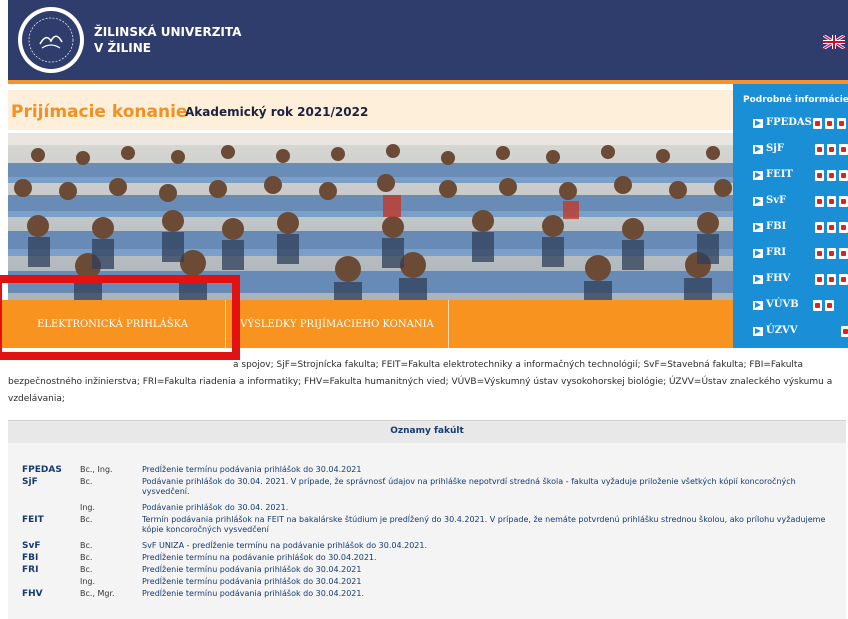  I want to click on admission-results-label: VÝSLEDKY PRIJÍMACIEHO KONANIA, so click(337, 324).